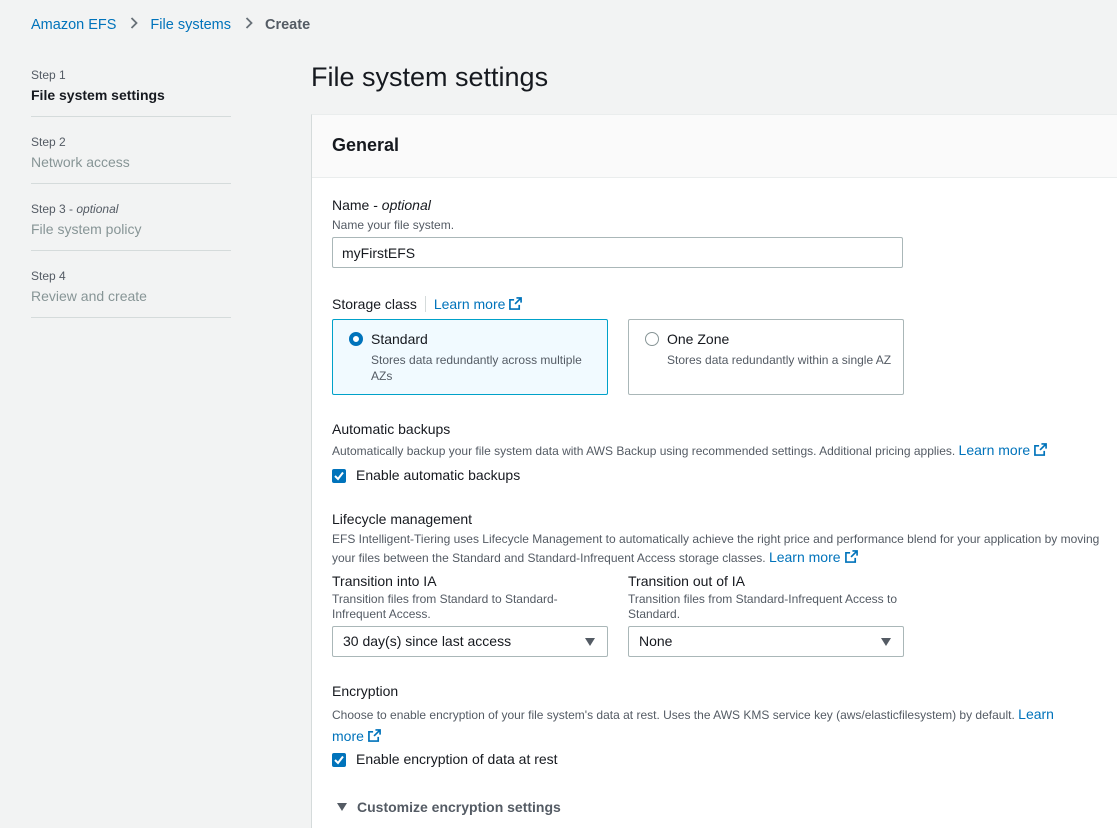 This screenshot has height=828, width=1117. What do you see at coordinates (399, 339) in the screenshot?
I see `tile-title: Standard` at bounding box center [399, 339].